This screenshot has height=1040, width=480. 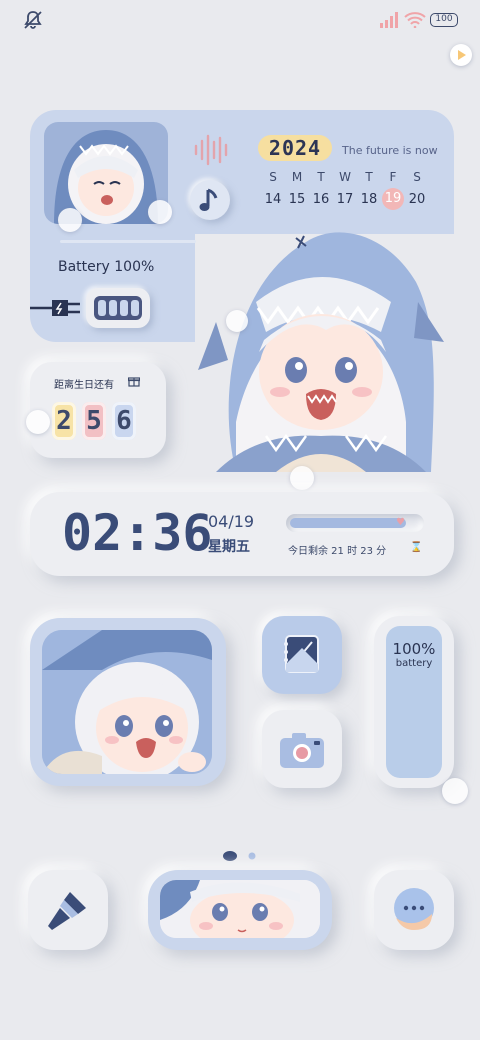 What do you see at coordinates (337, 551) in the screenshot?
I see `day-remaining: 今日剩余 21 时 23 分` at bounding box center [337, 551].